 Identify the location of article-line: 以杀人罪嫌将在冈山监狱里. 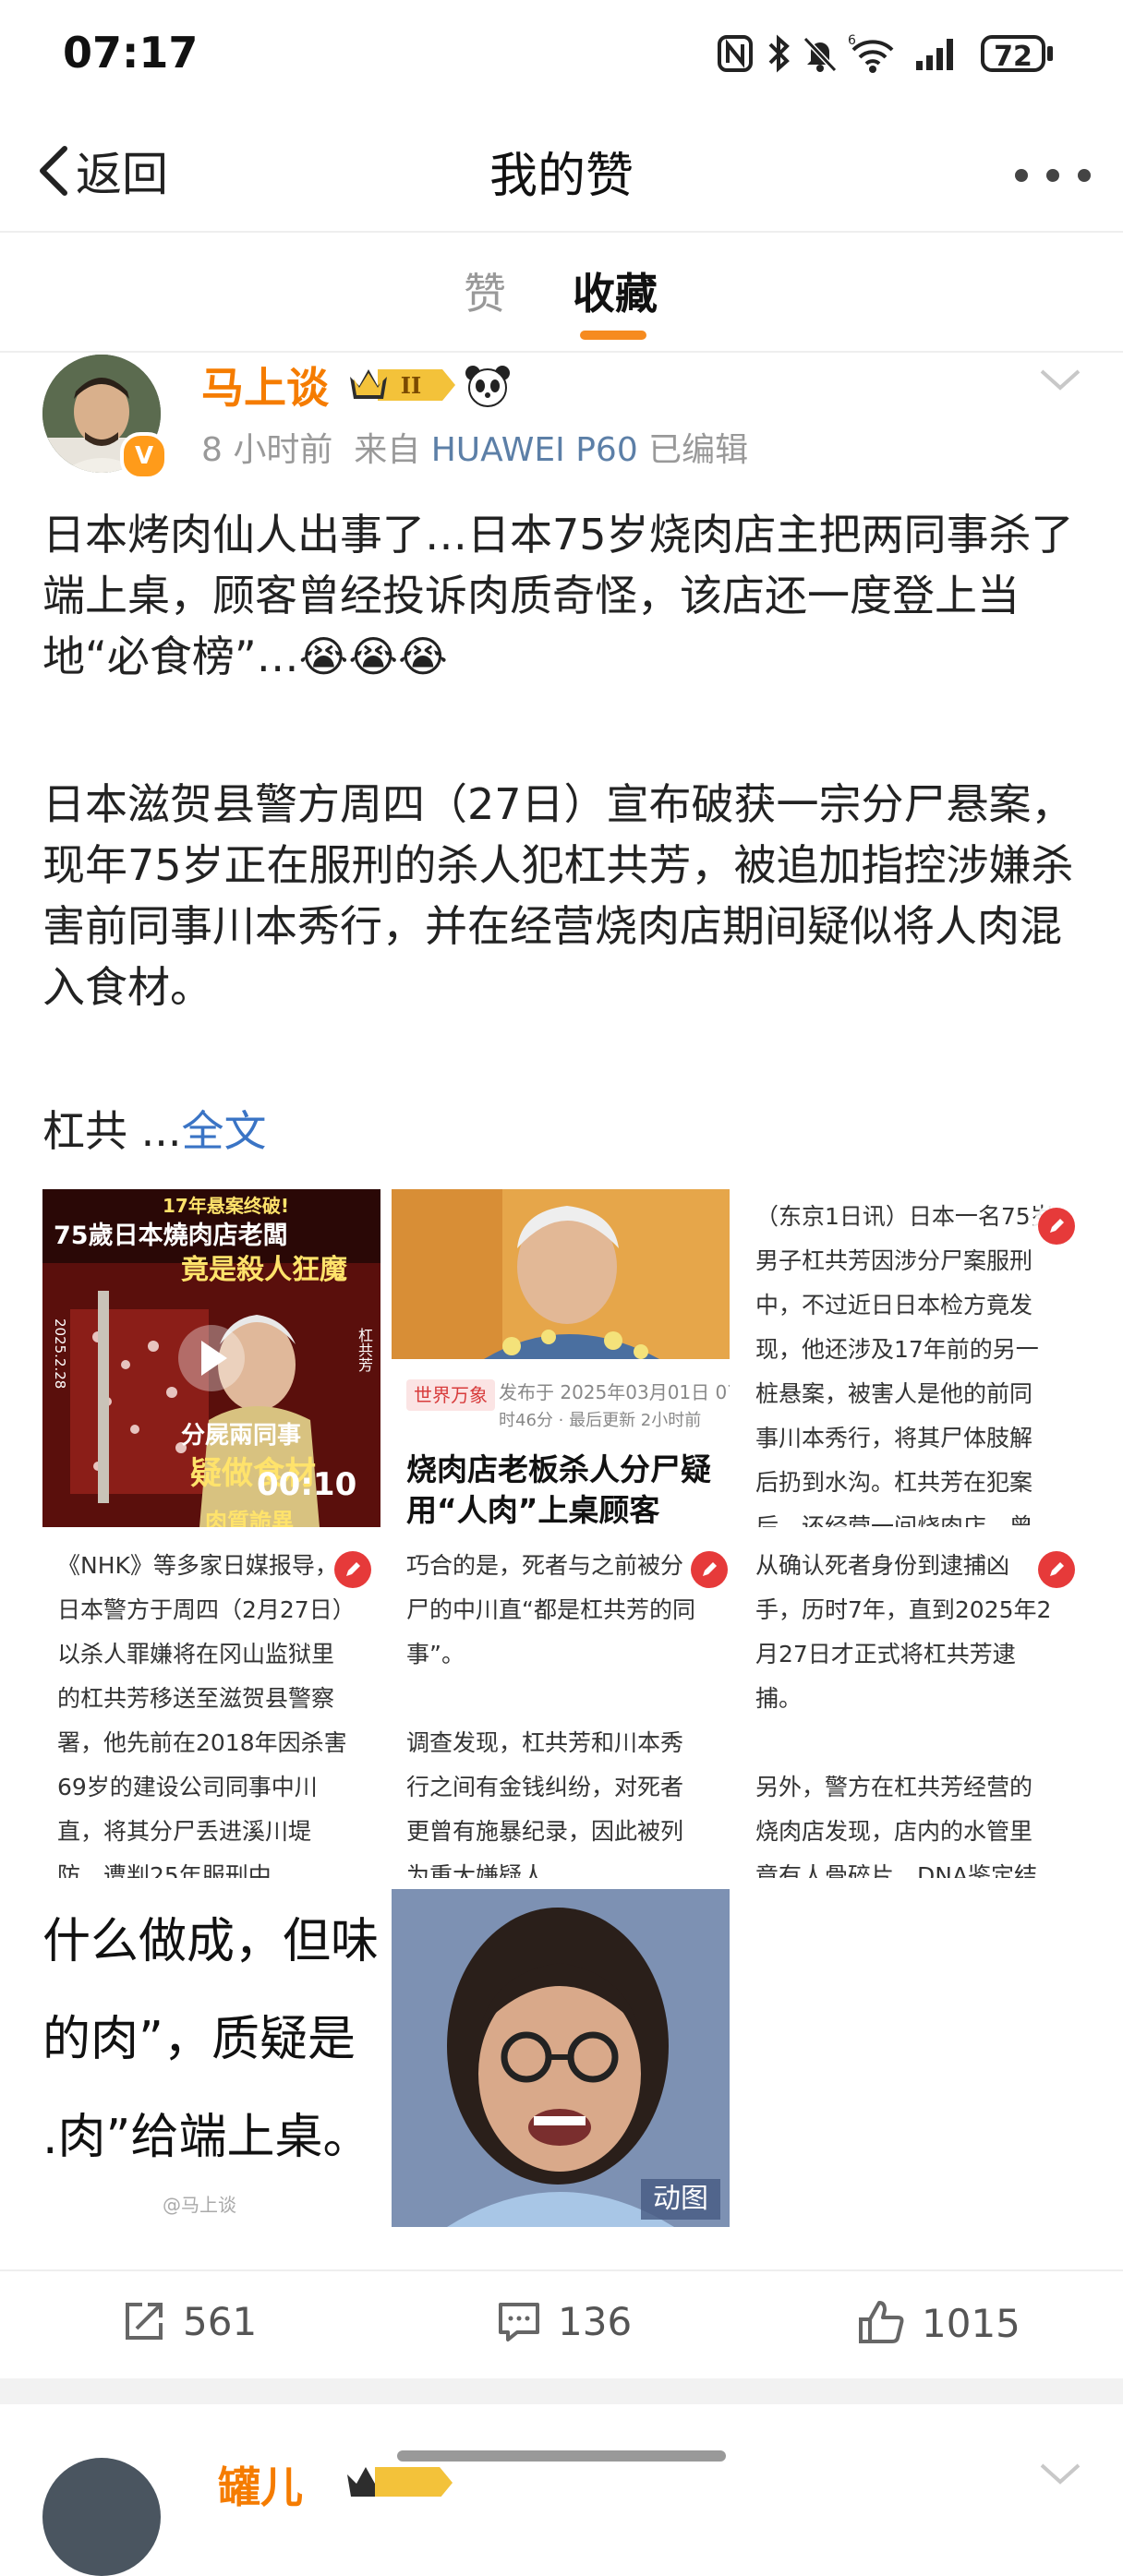
(196, 1654).